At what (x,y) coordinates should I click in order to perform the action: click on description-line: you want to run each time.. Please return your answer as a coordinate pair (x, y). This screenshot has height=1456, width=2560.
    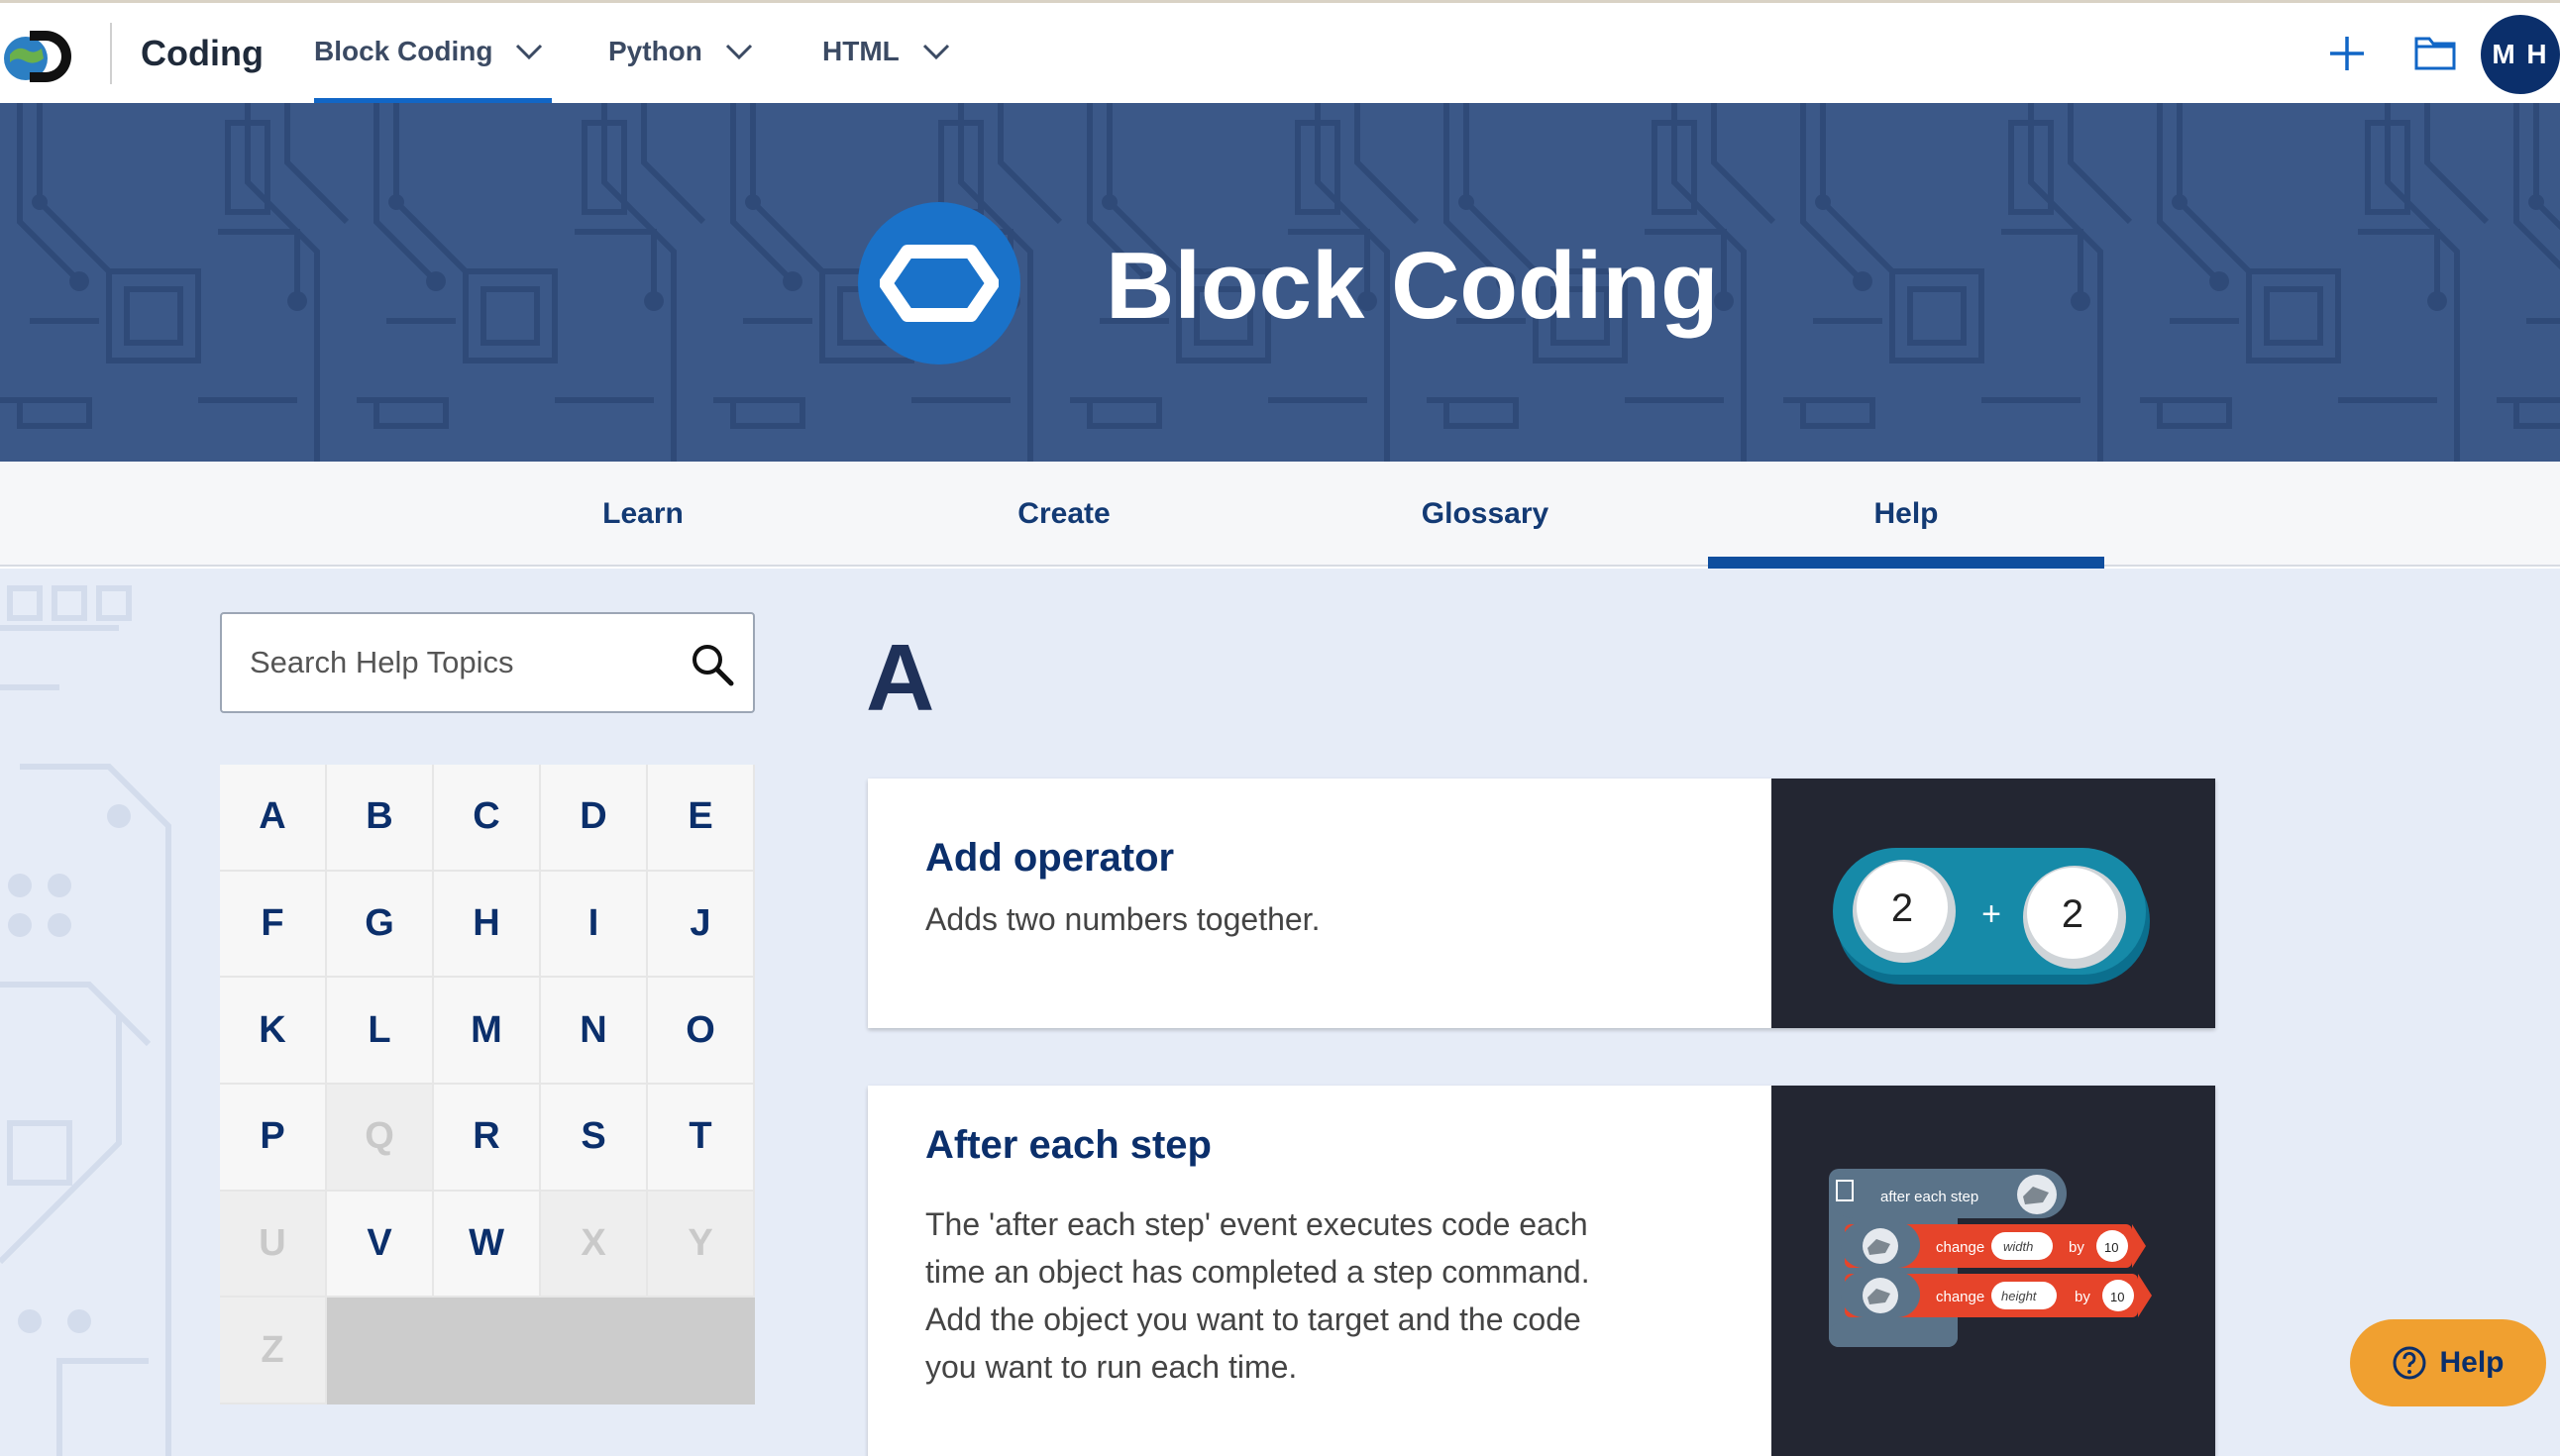
    Looking at the image, I should click on (1111, 1367).